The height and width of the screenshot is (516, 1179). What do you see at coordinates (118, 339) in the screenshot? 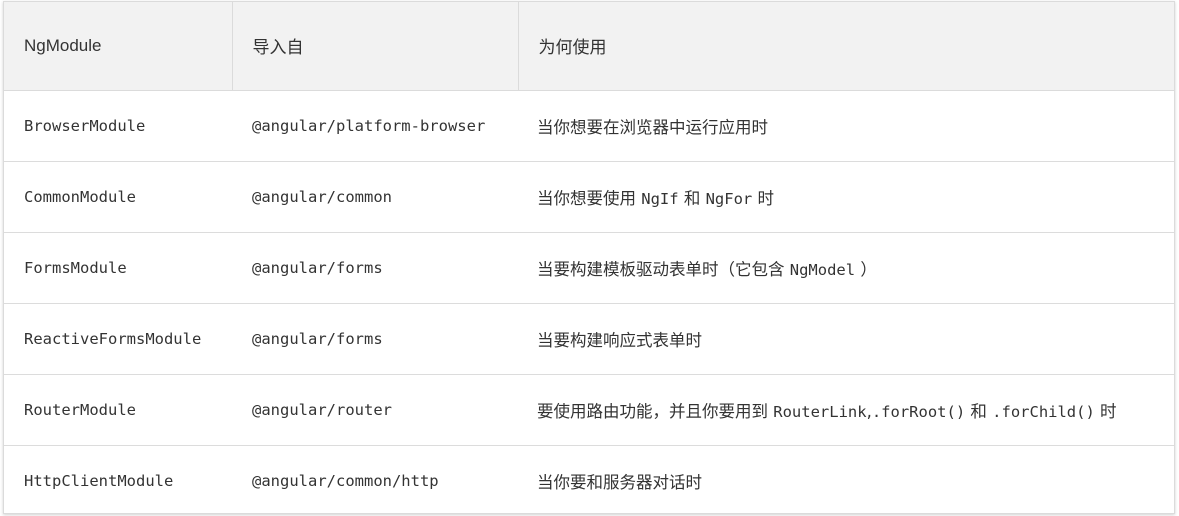
I see `cell-module-name: ReactiveFormsModule` at bounding box center [118, 339].